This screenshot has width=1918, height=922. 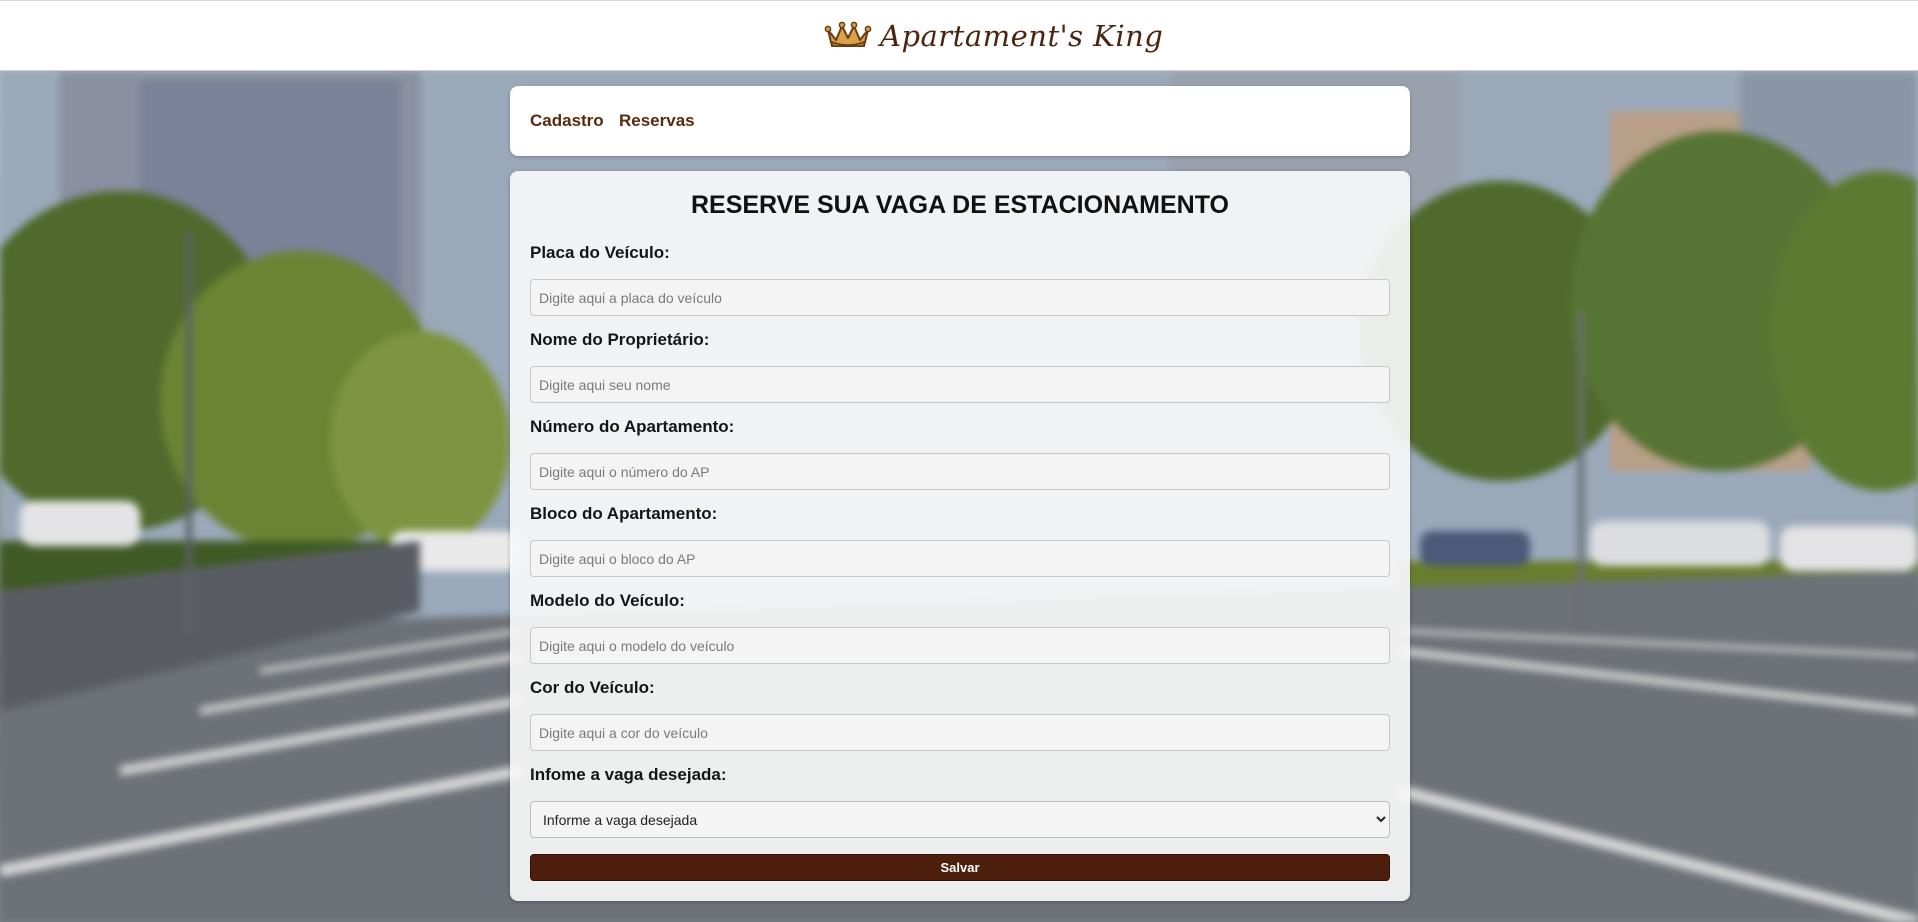 What do you see at coordinates (960, 819) in the screenshot?
I see `parking-spot-select: Informe a vaga desejada` at bounding box center [960, 819].